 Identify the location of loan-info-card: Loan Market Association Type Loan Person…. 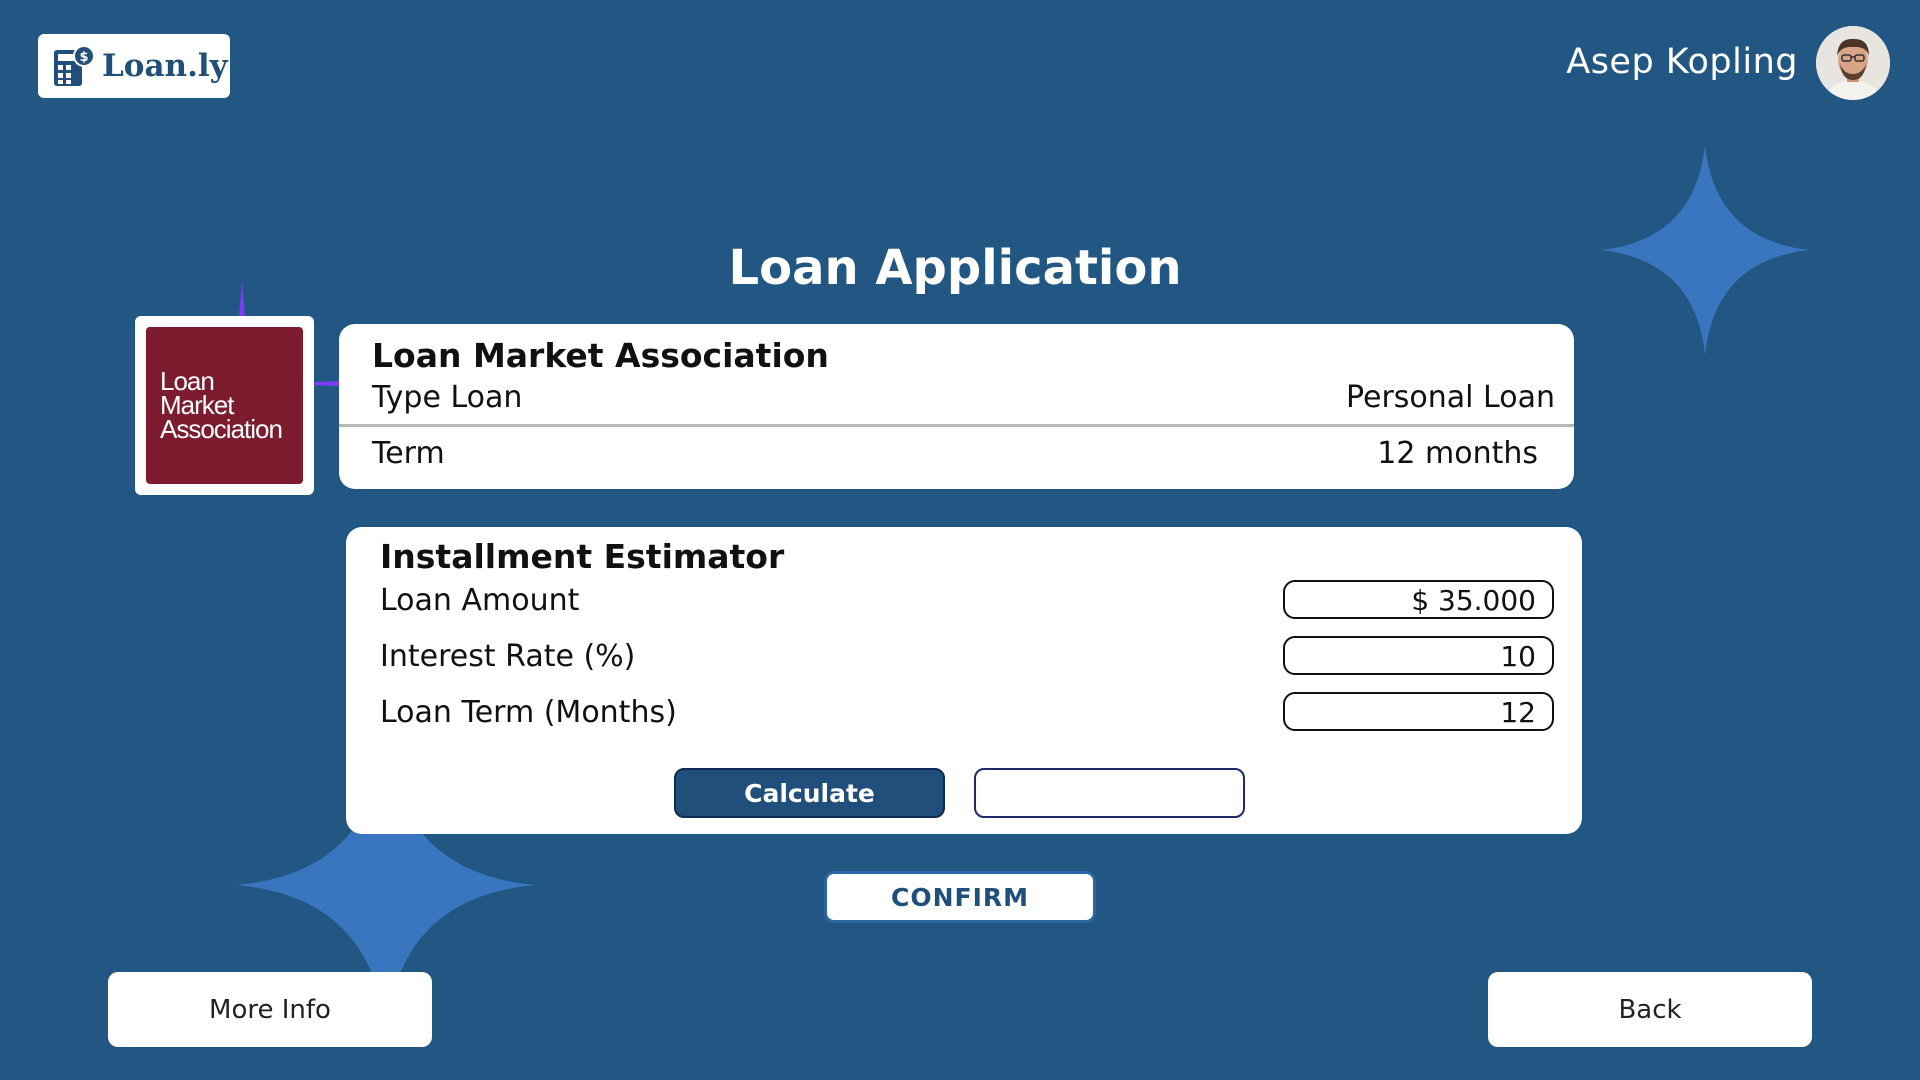
(956, 406).